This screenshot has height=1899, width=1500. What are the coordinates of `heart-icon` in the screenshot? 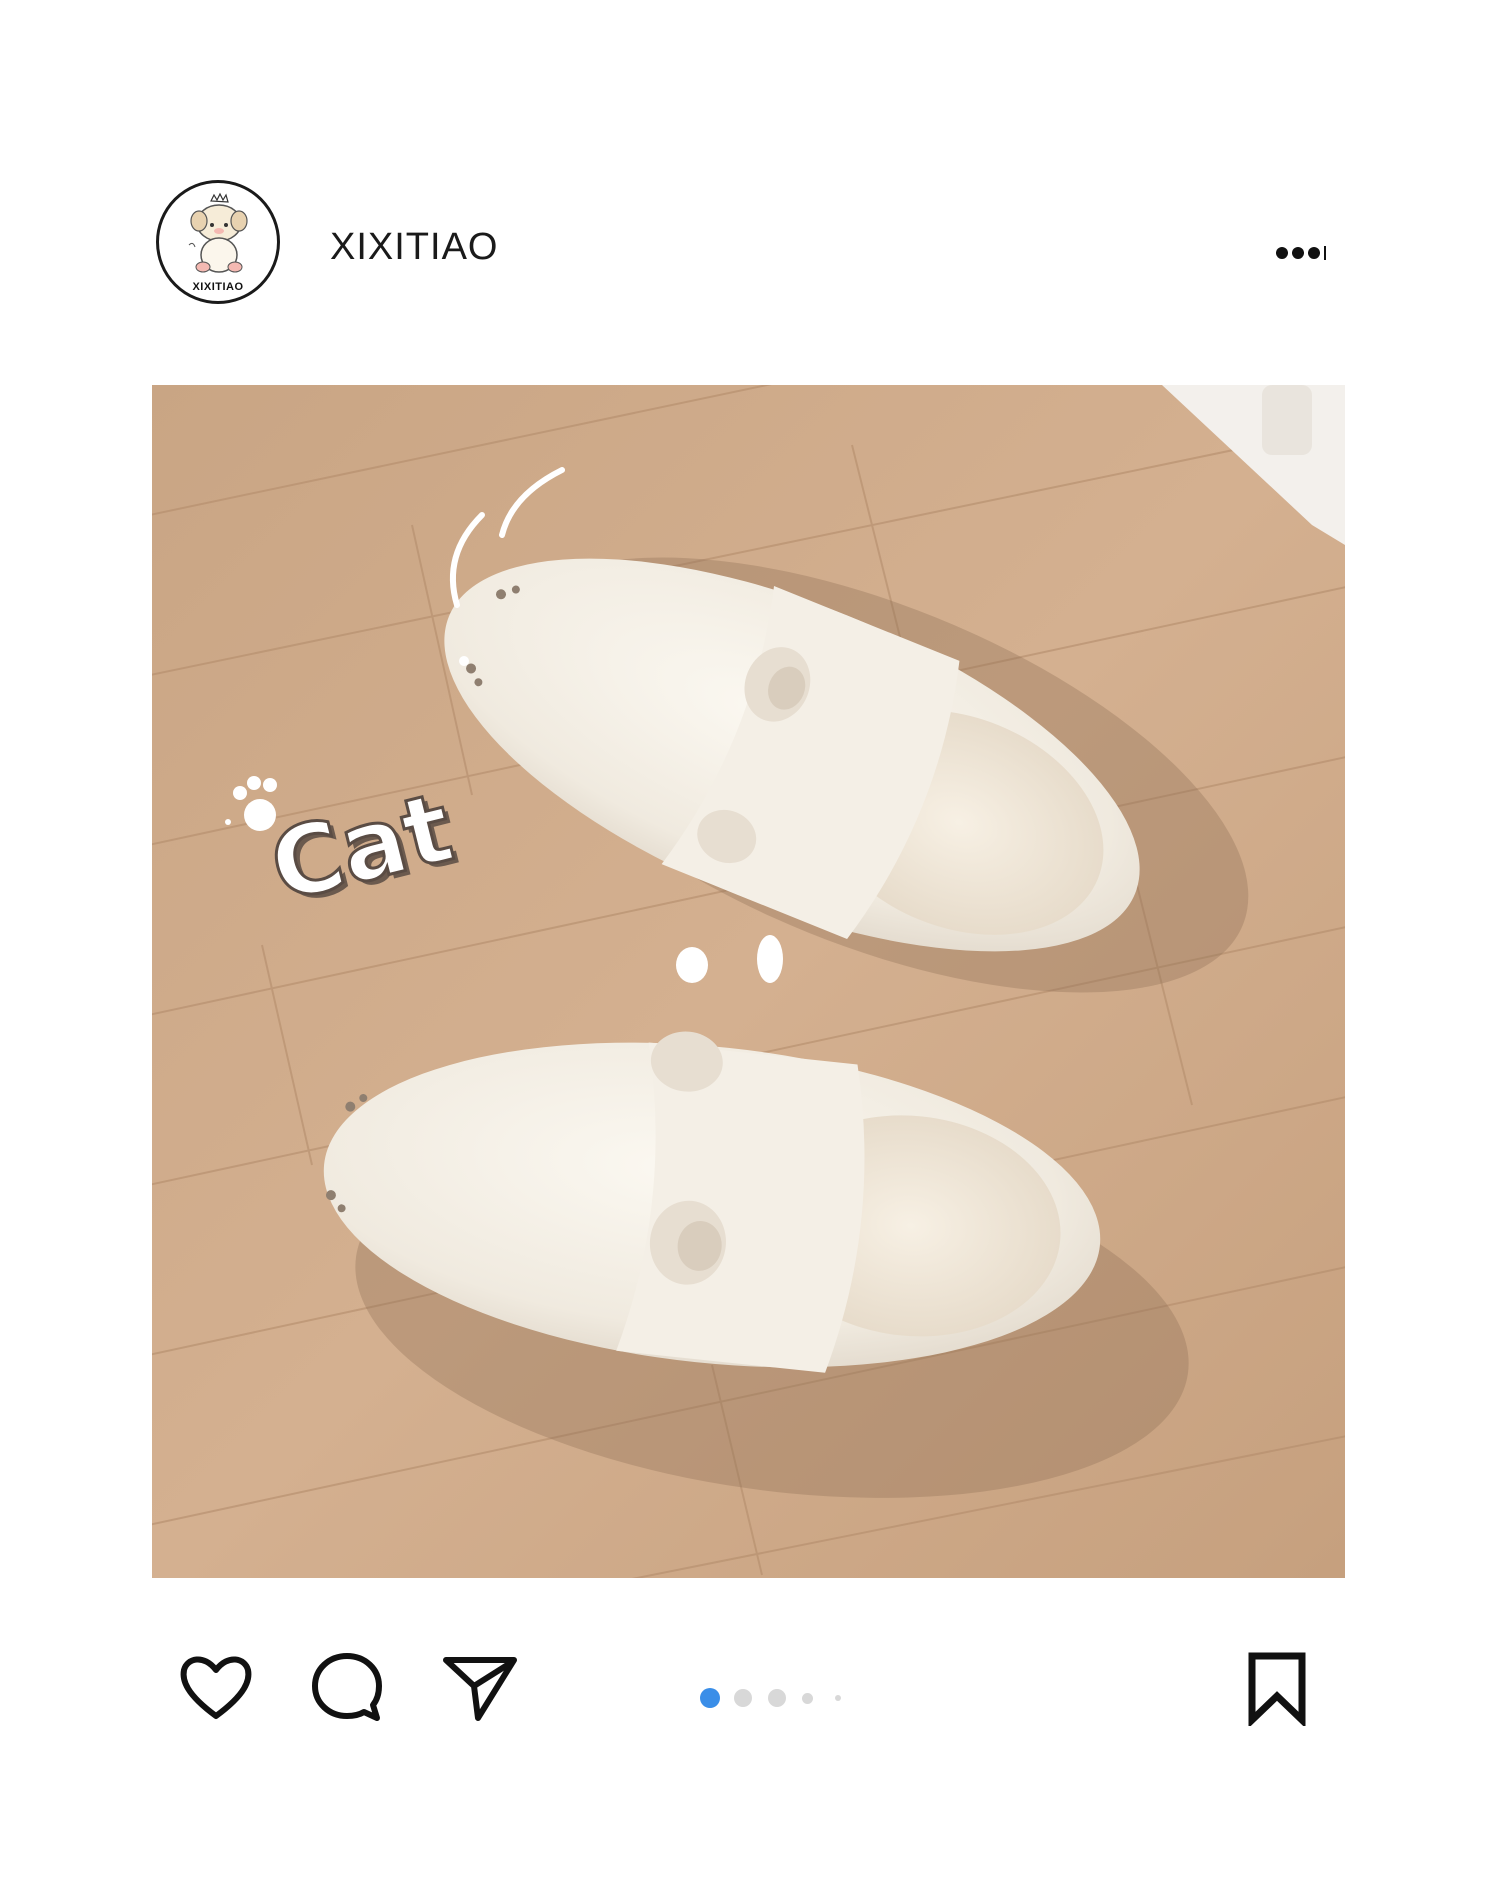 It's located at (216, 1688).